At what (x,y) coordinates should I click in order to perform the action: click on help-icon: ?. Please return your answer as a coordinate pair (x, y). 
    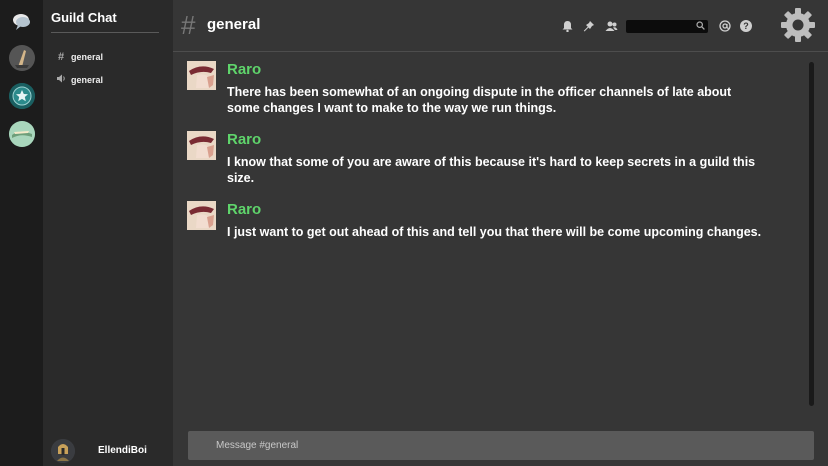
    Looking at the image, I should click on (746, 26).